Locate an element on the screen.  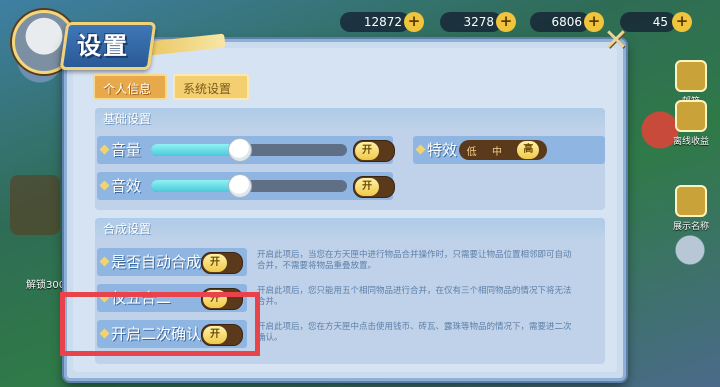
effects-option-low: 低 is located at coordinates (472, 150).